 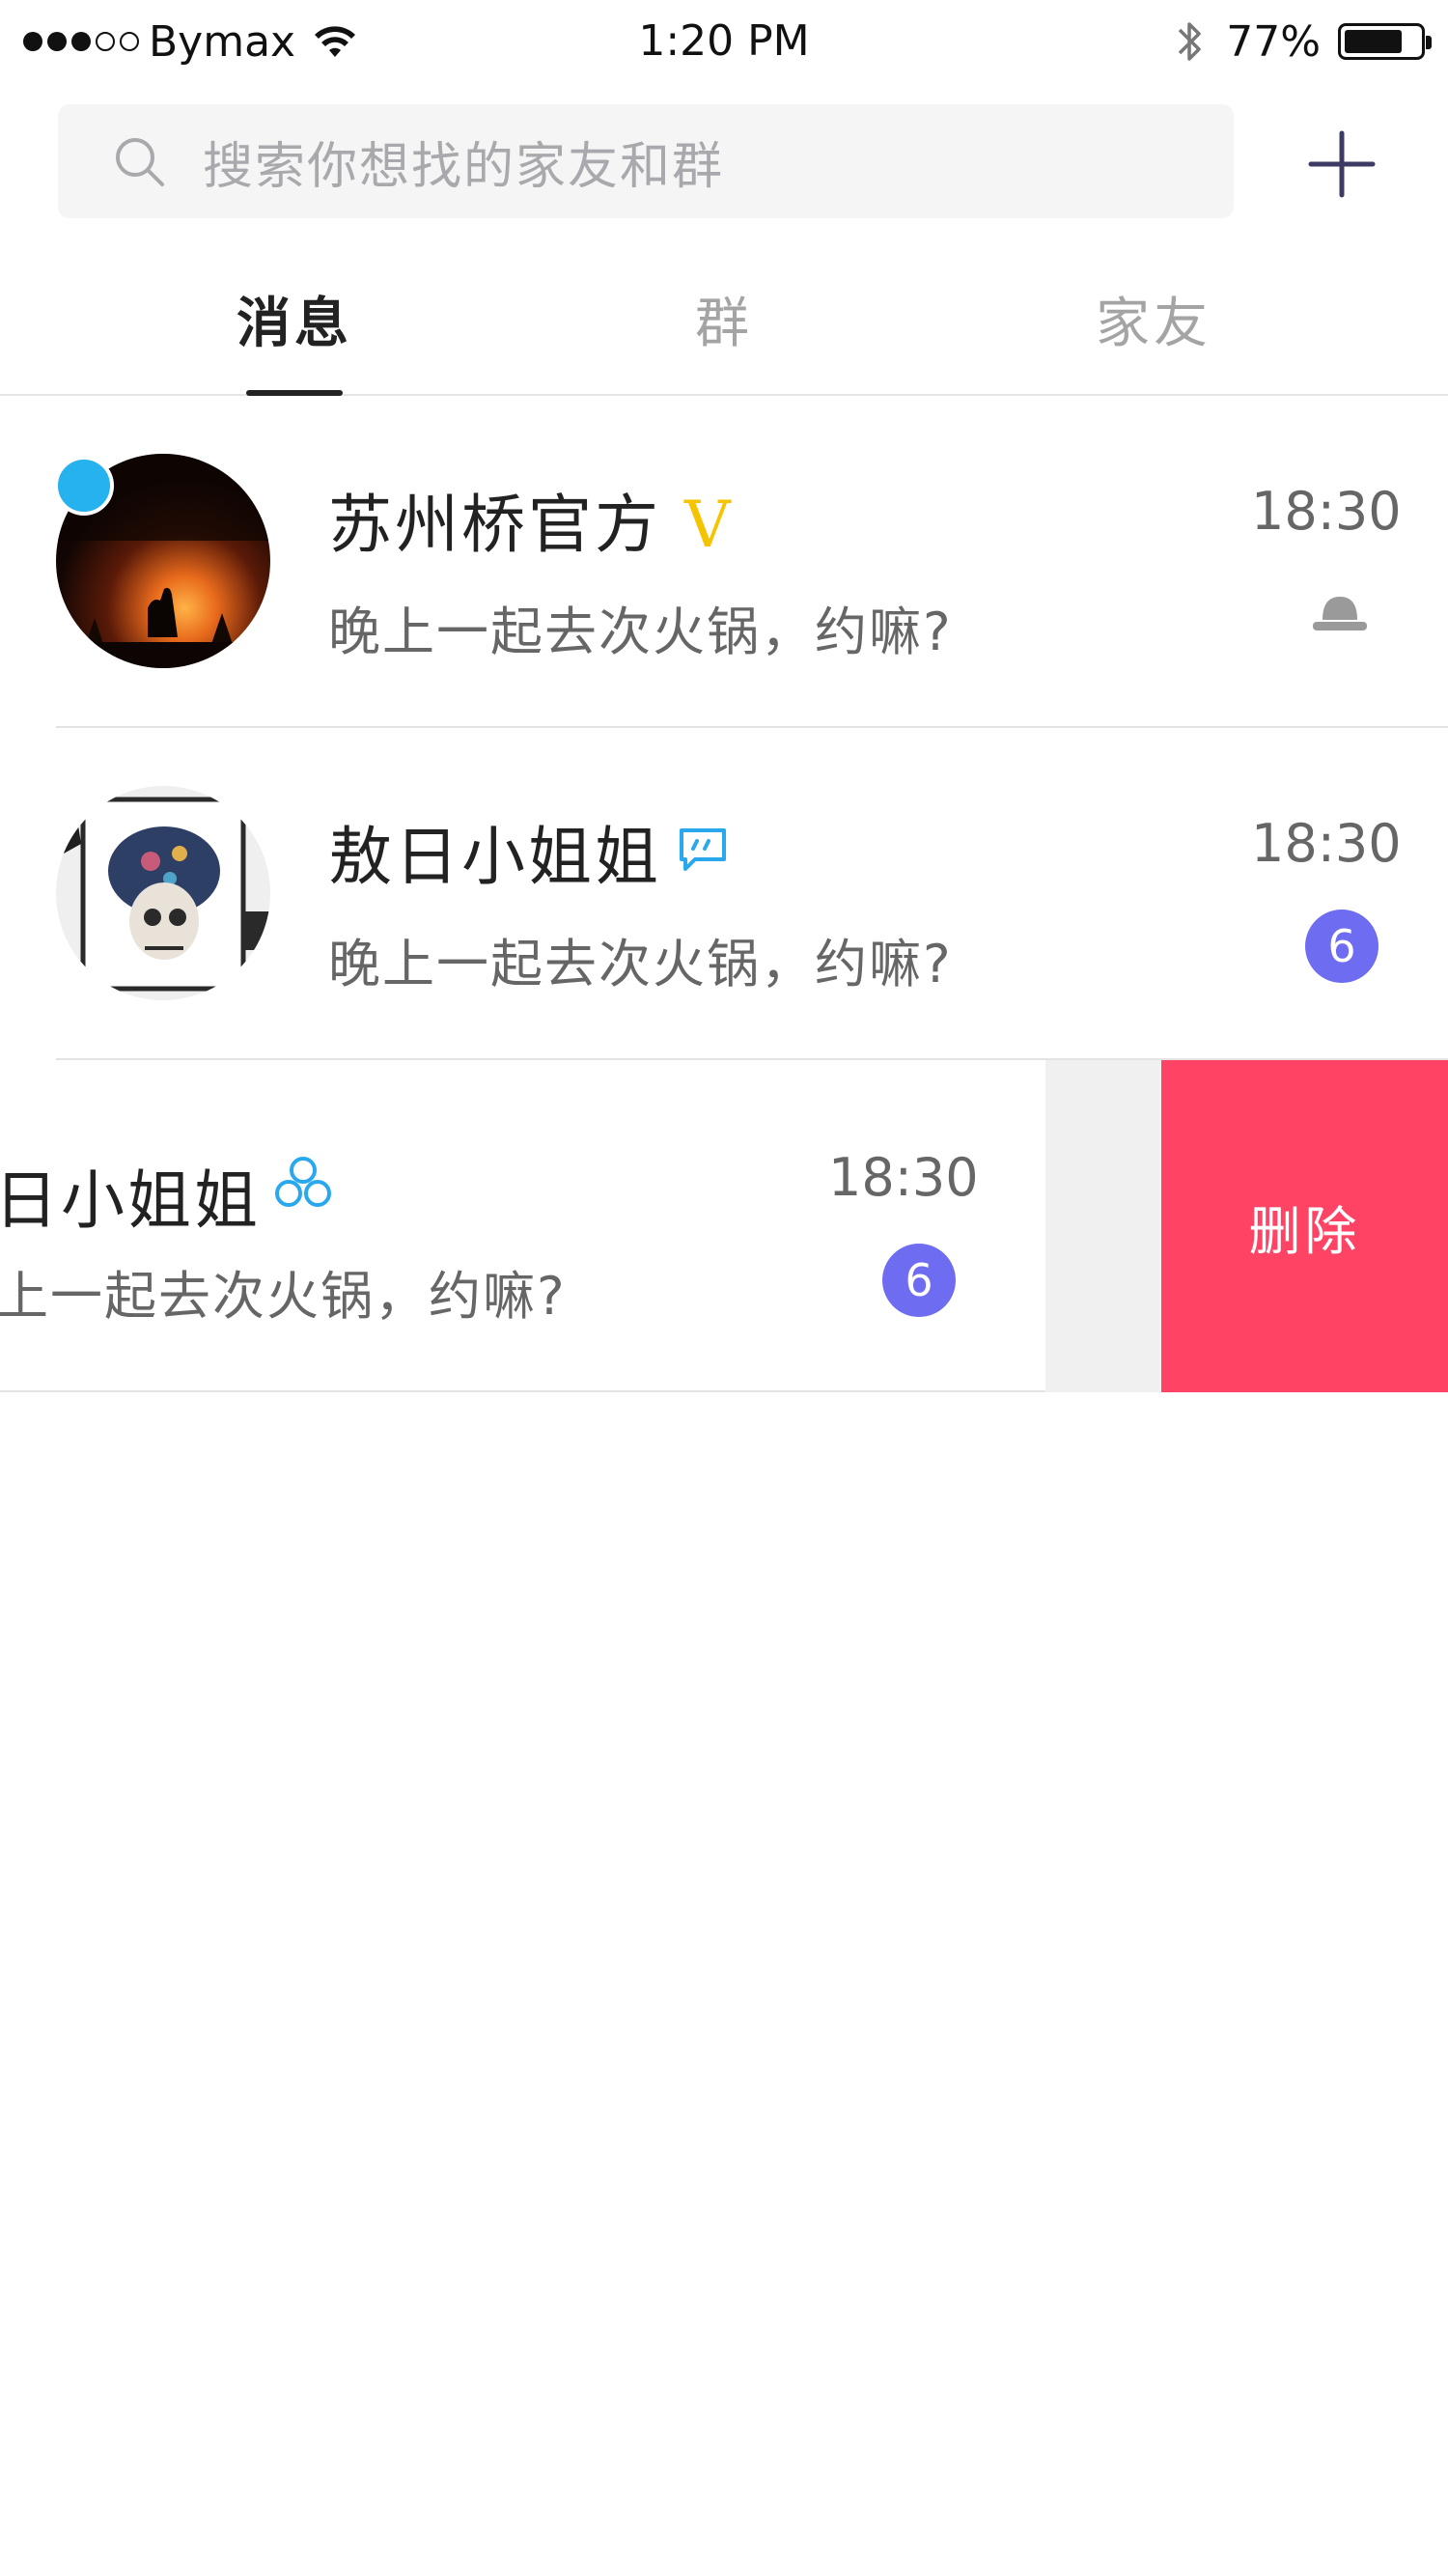 I want to click on tab-label: 家友, so click(x=1154, y=324).